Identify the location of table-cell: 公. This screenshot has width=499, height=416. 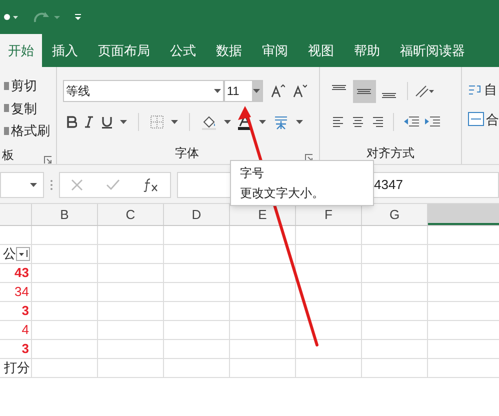
(16, 254).